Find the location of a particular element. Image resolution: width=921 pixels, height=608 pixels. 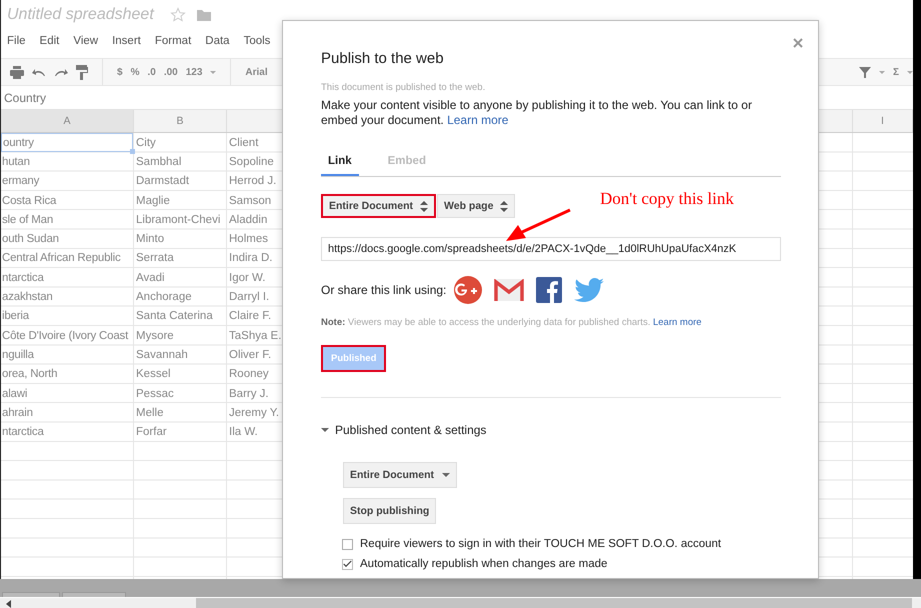

table-cell: ahrain is located at coordinates (17, 412).